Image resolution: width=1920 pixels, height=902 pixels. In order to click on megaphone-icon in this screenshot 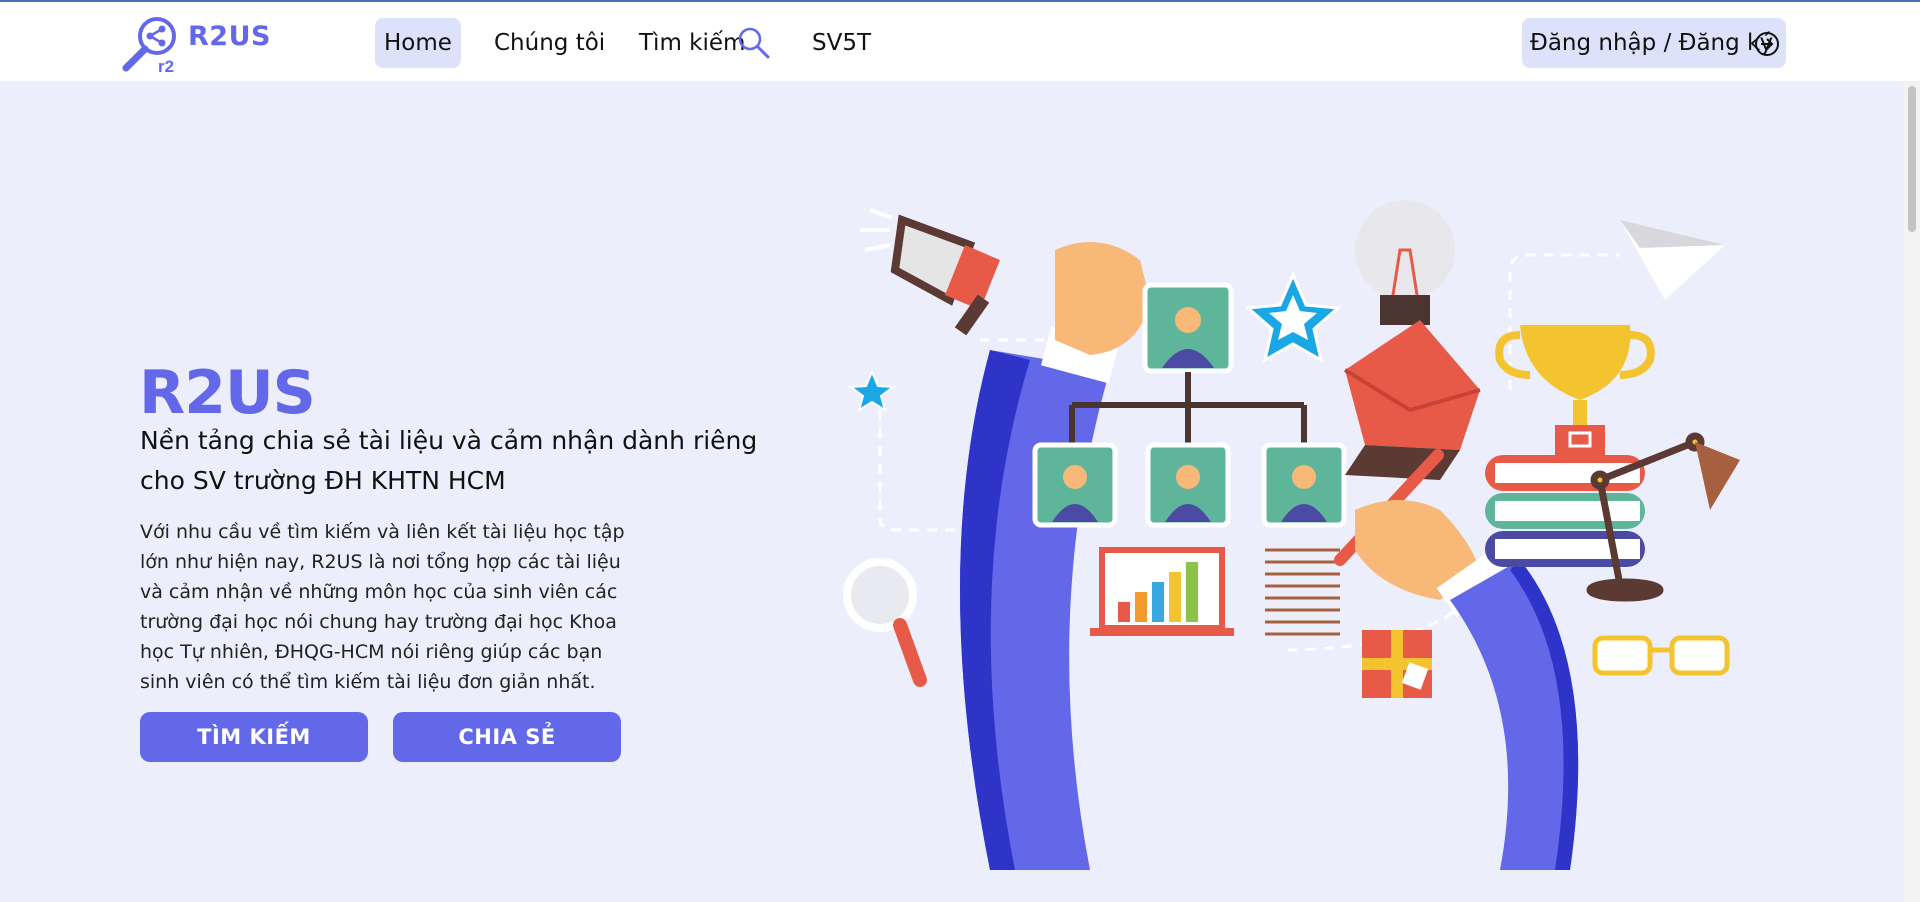, I will do `click(930, 272)`.